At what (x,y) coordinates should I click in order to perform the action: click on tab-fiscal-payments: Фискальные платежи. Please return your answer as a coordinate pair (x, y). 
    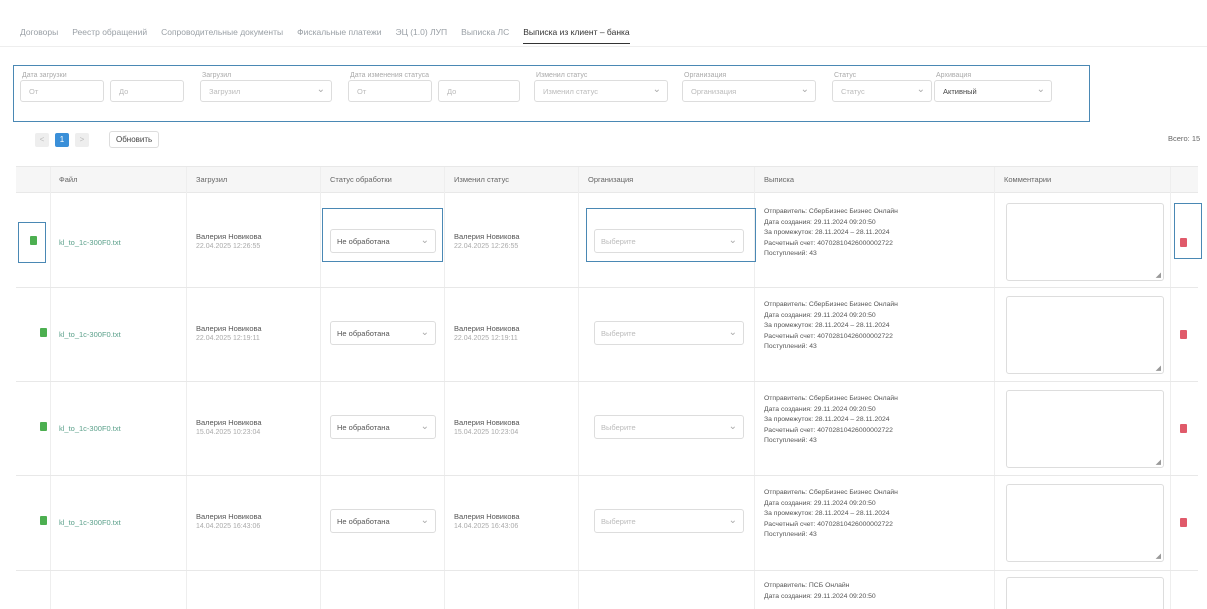
    Looking at the image, I should click on (339, 35).